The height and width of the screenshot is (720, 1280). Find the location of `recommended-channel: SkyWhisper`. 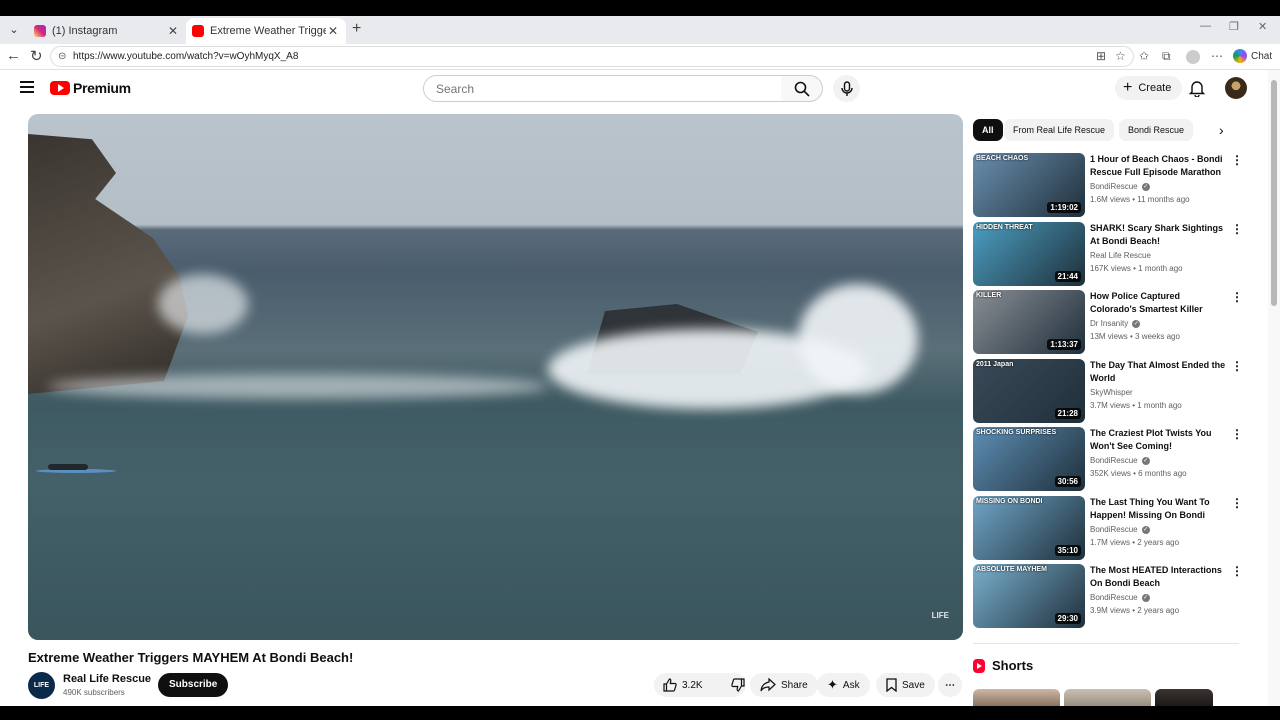

recommended-channel: SkyWhisper is located at coordinates (1111, 392).